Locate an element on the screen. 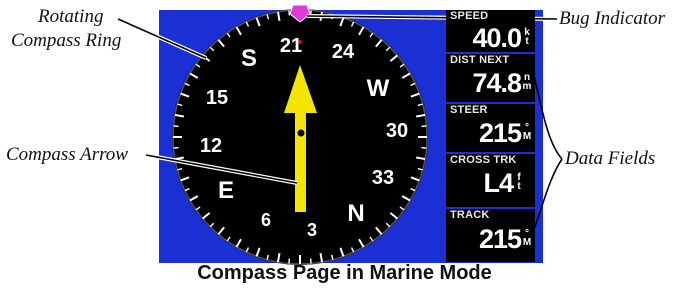  ring-label-w: W is located at coordinates (378, 88).